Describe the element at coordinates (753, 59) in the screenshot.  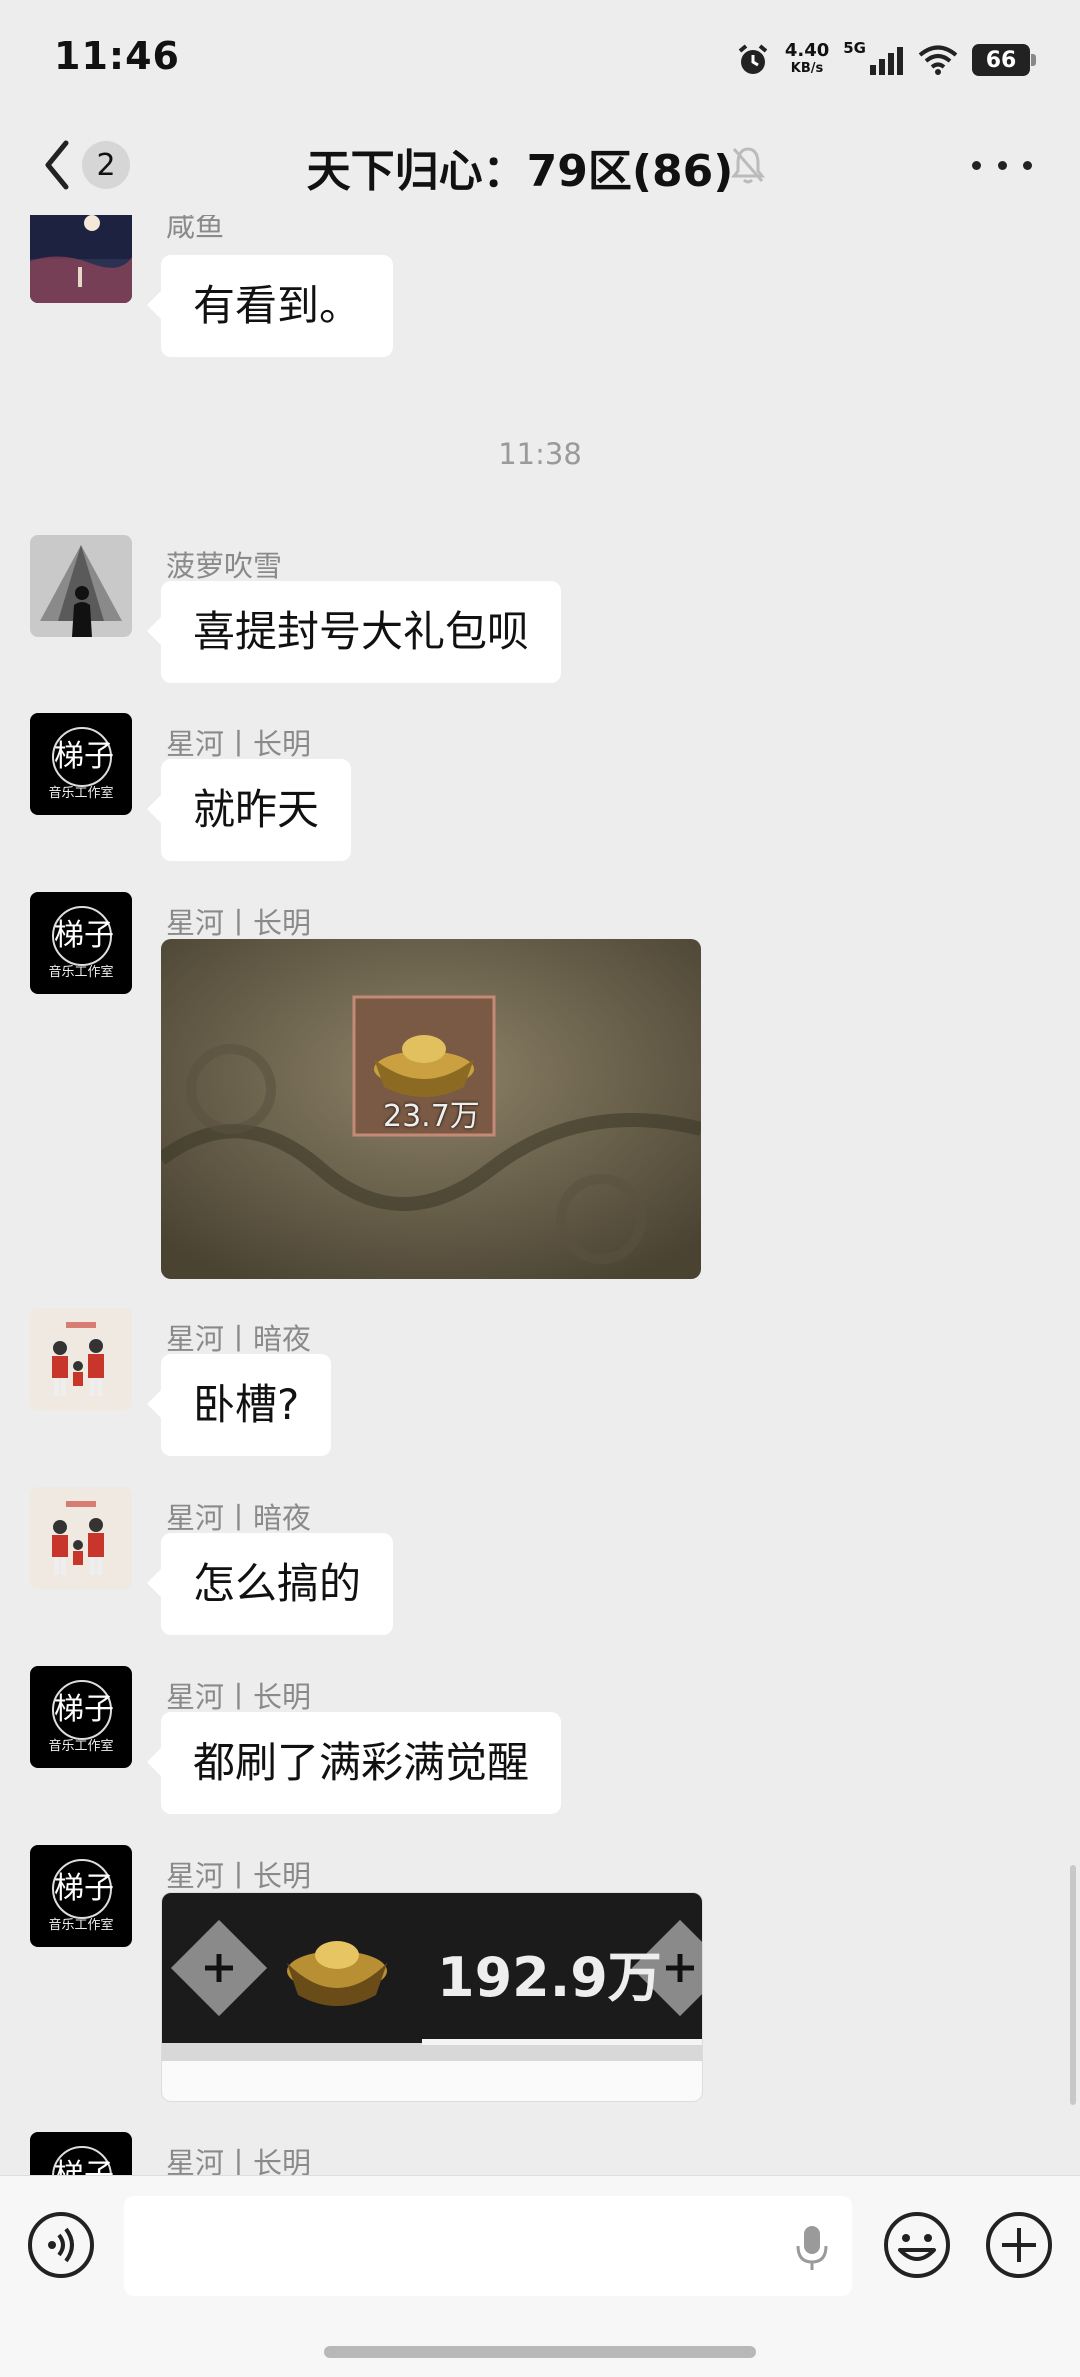
I see `alarm-icon` at that location.